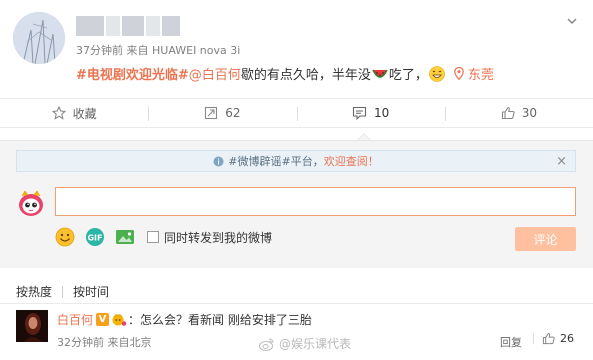 This screenshot has width=593, height=360. I want to click on comment-tools: GIF 同时转发到我的微博, so click(163, 237).